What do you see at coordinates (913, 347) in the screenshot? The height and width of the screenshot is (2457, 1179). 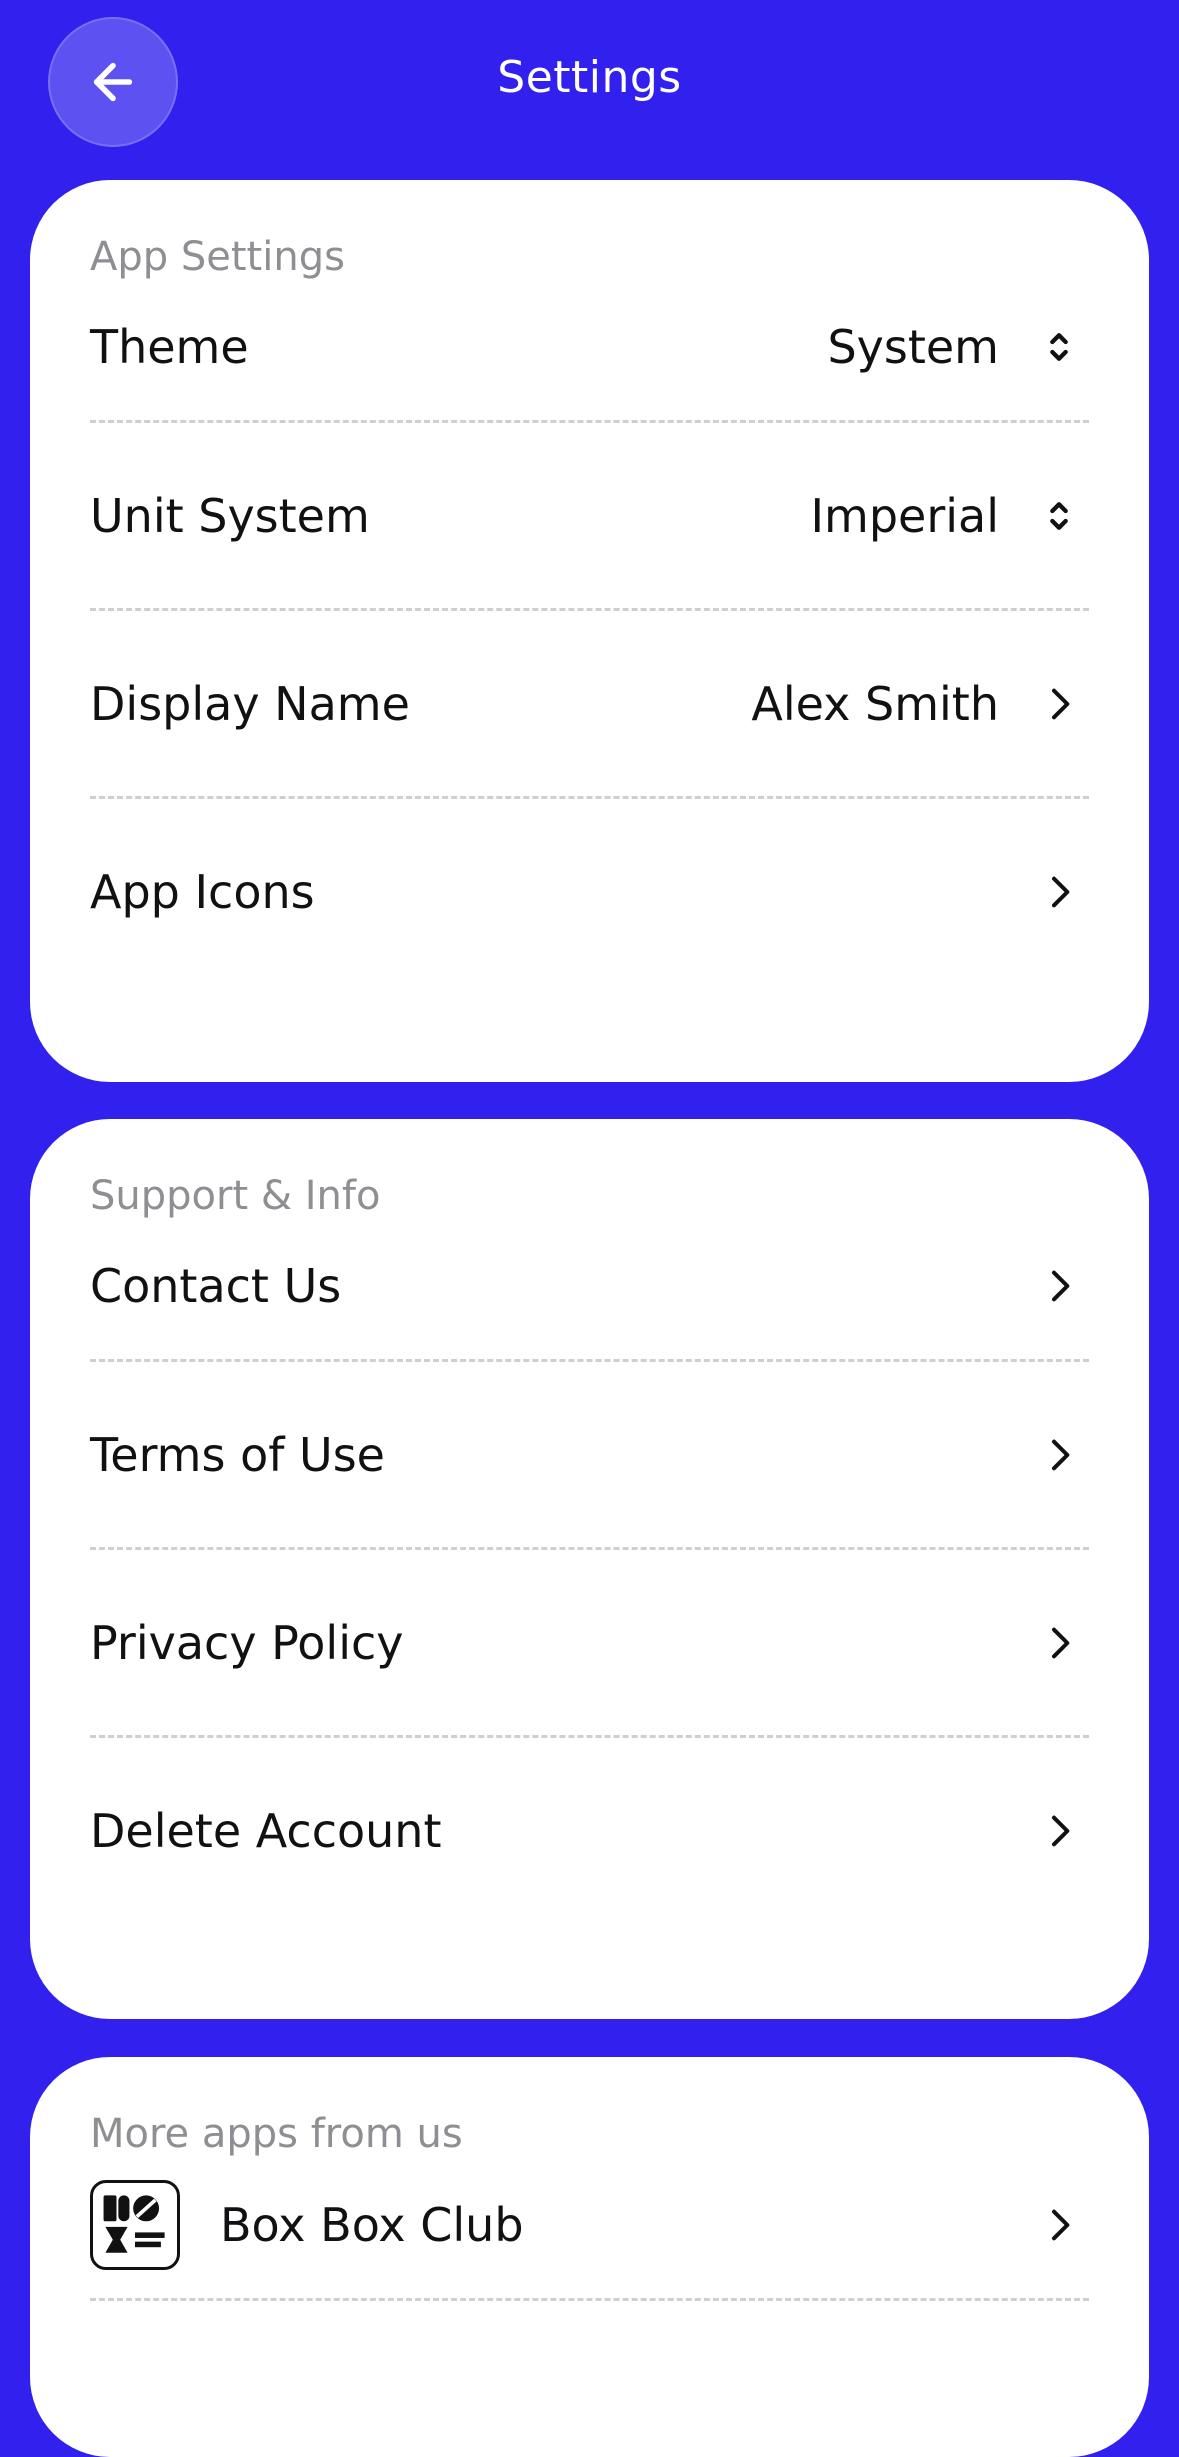 I see `theme-value: System` at bounding box center [913, 347].